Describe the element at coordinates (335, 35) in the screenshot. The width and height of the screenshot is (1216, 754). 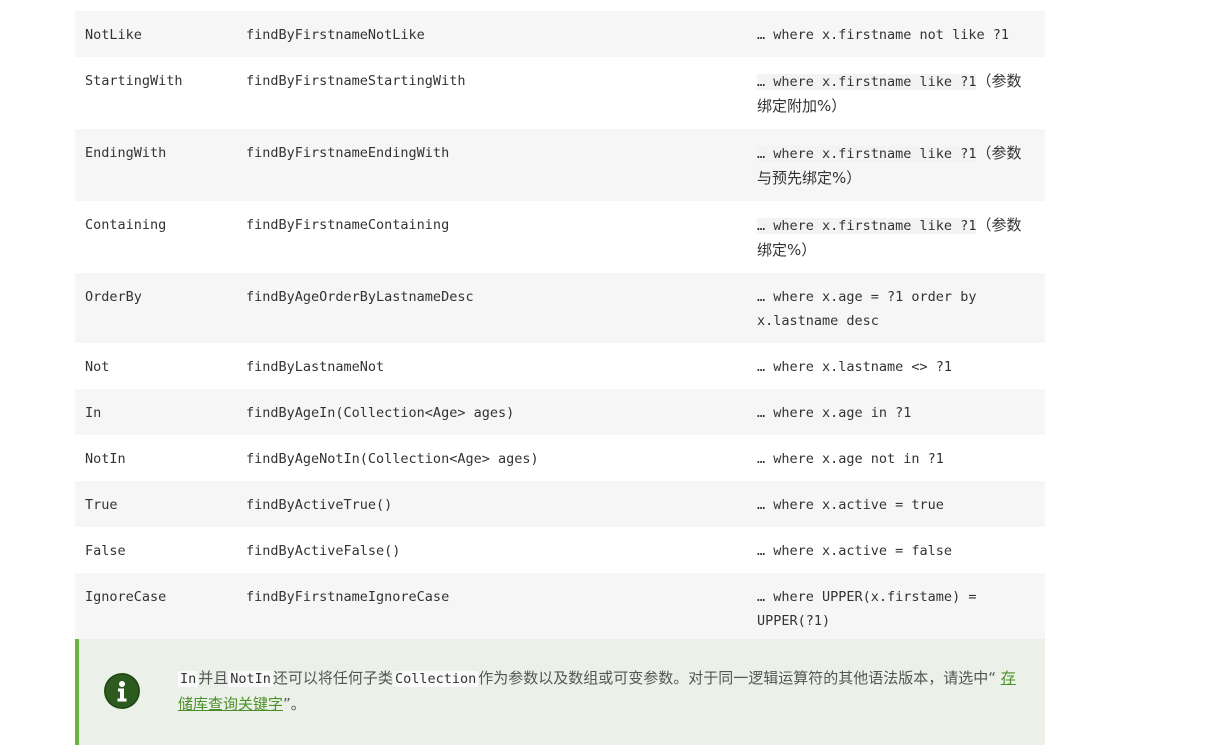
I see `sample-cell: findByFirstnameNotLike` at that location.